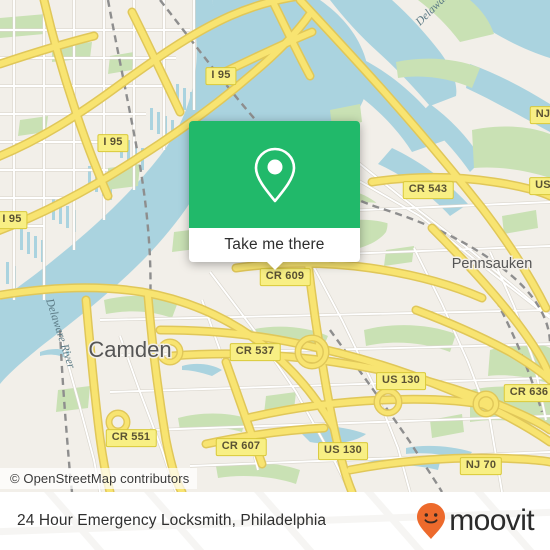 The width and height of the screenshot is (550, 550). I want to click on road-shield: US, so click(539, 186).